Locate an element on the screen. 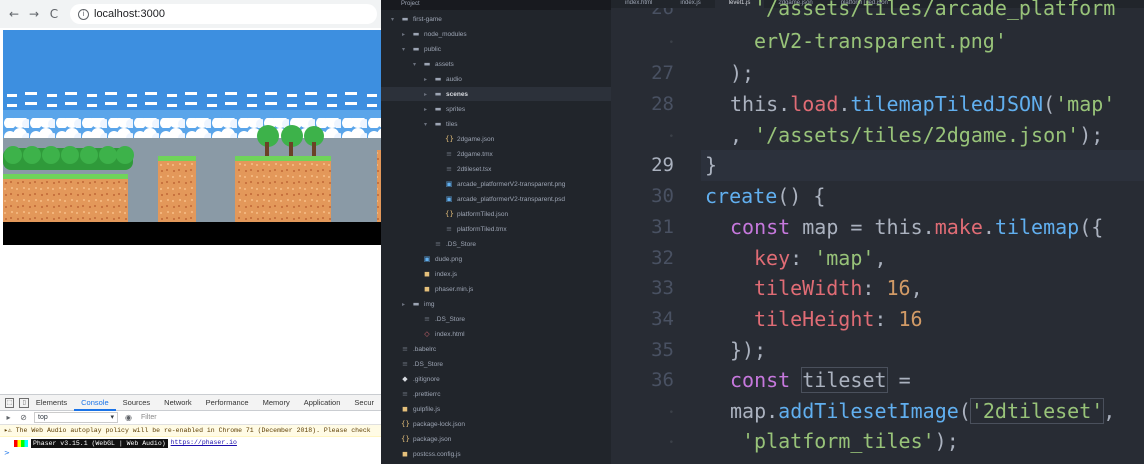 The image size is (1144, 464). tree-item: ▾ ▬ assets is located at coordinates (433, 64).